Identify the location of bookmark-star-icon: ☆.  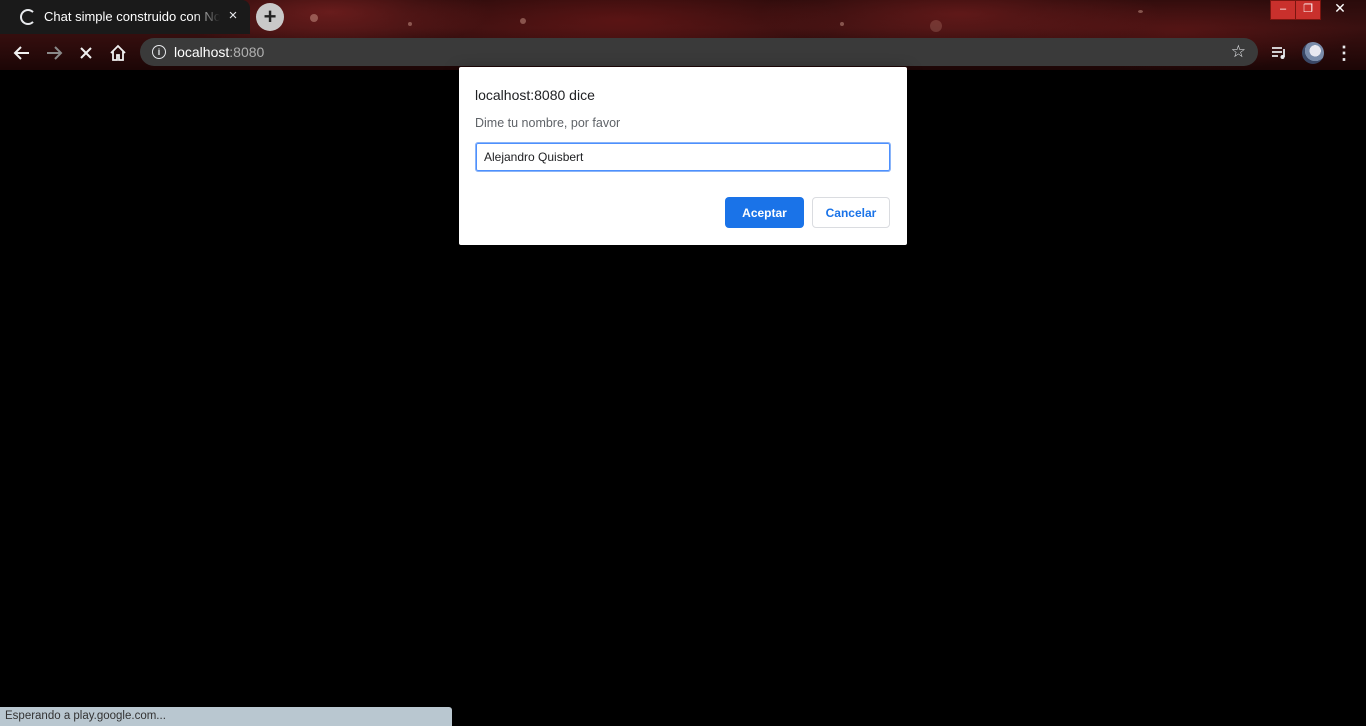
(1238, 52).